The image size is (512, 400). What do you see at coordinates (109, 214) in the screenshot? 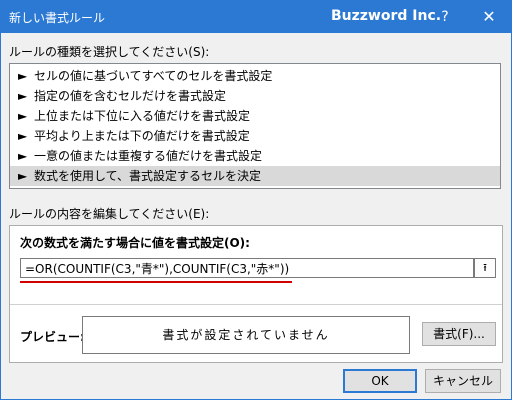
I see `rule-content-label: ルールの内容を編集してください(E):` at bounding box center [109, 214].